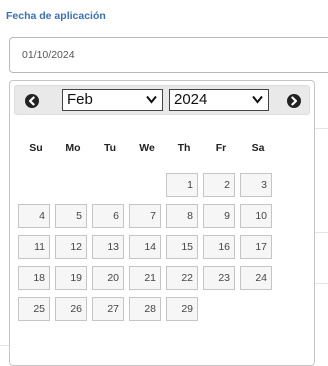  I want to click on calendar-day: 21, so click(145, 278).